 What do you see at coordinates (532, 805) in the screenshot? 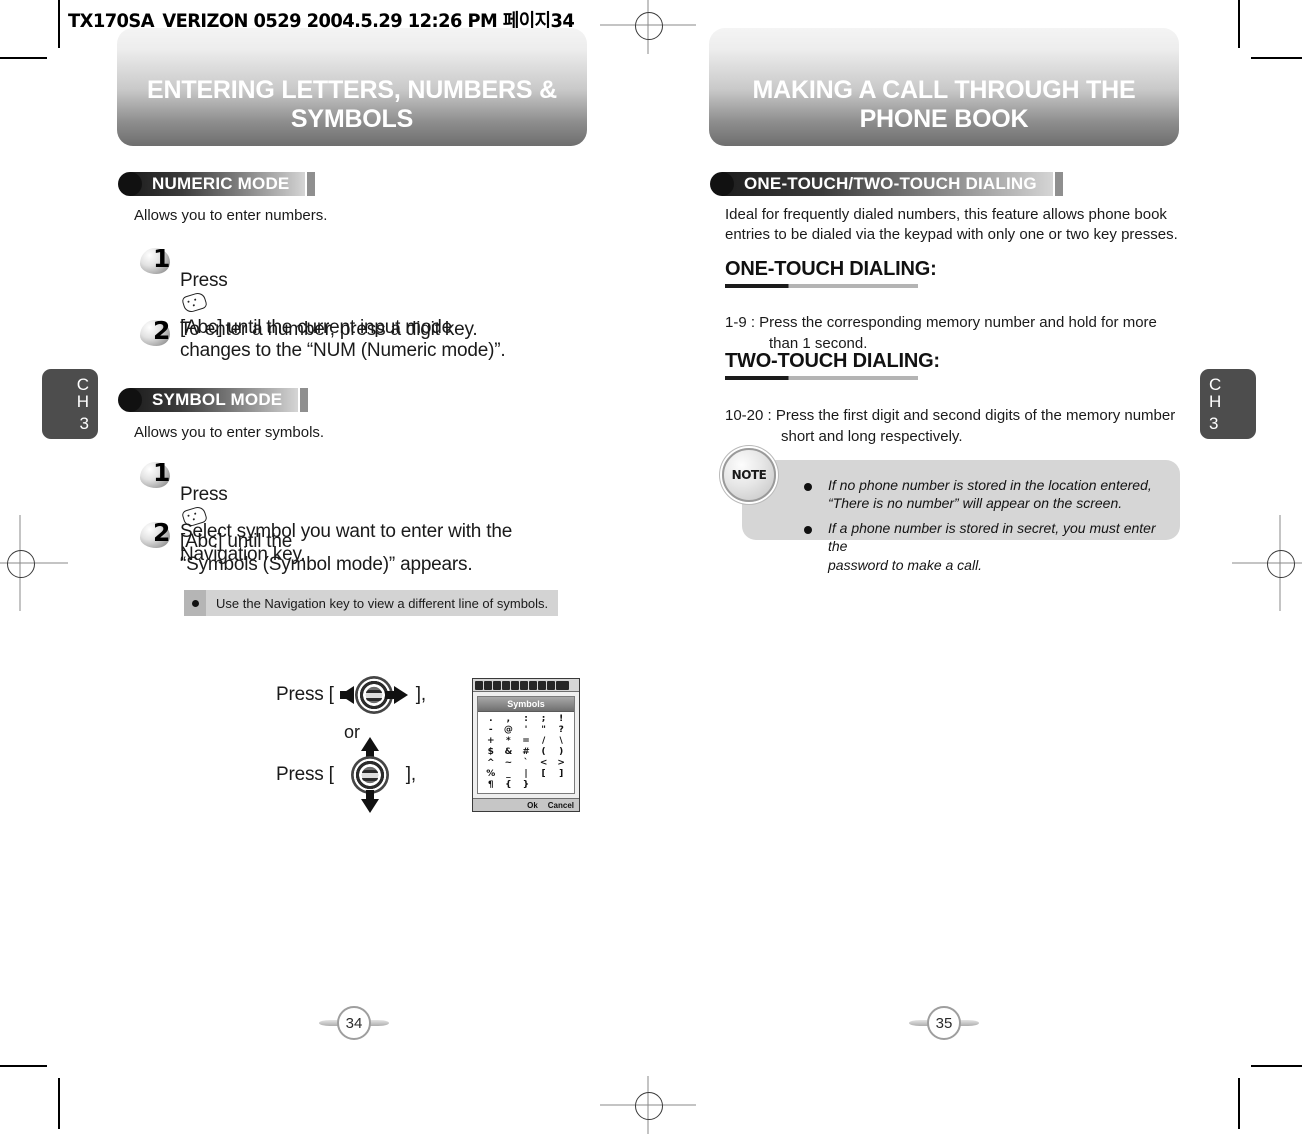
I see `softkey-ok: Ok` at bounding box center [532, 805].